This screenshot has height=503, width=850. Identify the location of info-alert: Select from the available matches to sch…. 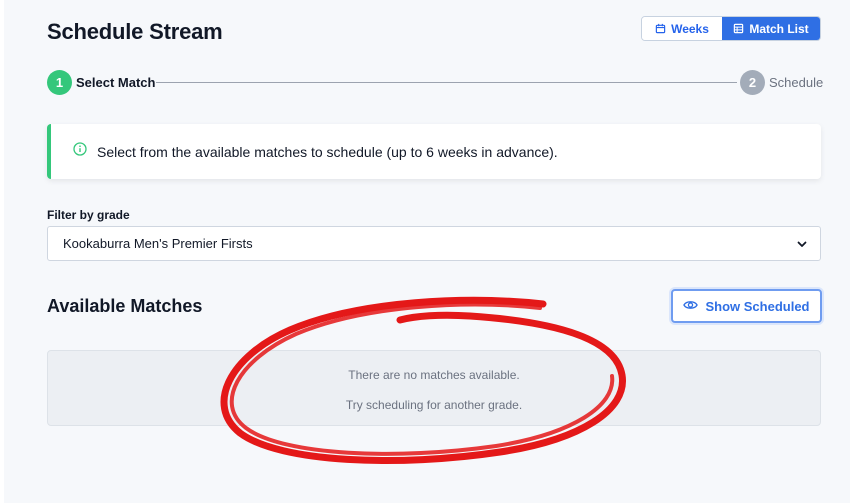
(434, 151).